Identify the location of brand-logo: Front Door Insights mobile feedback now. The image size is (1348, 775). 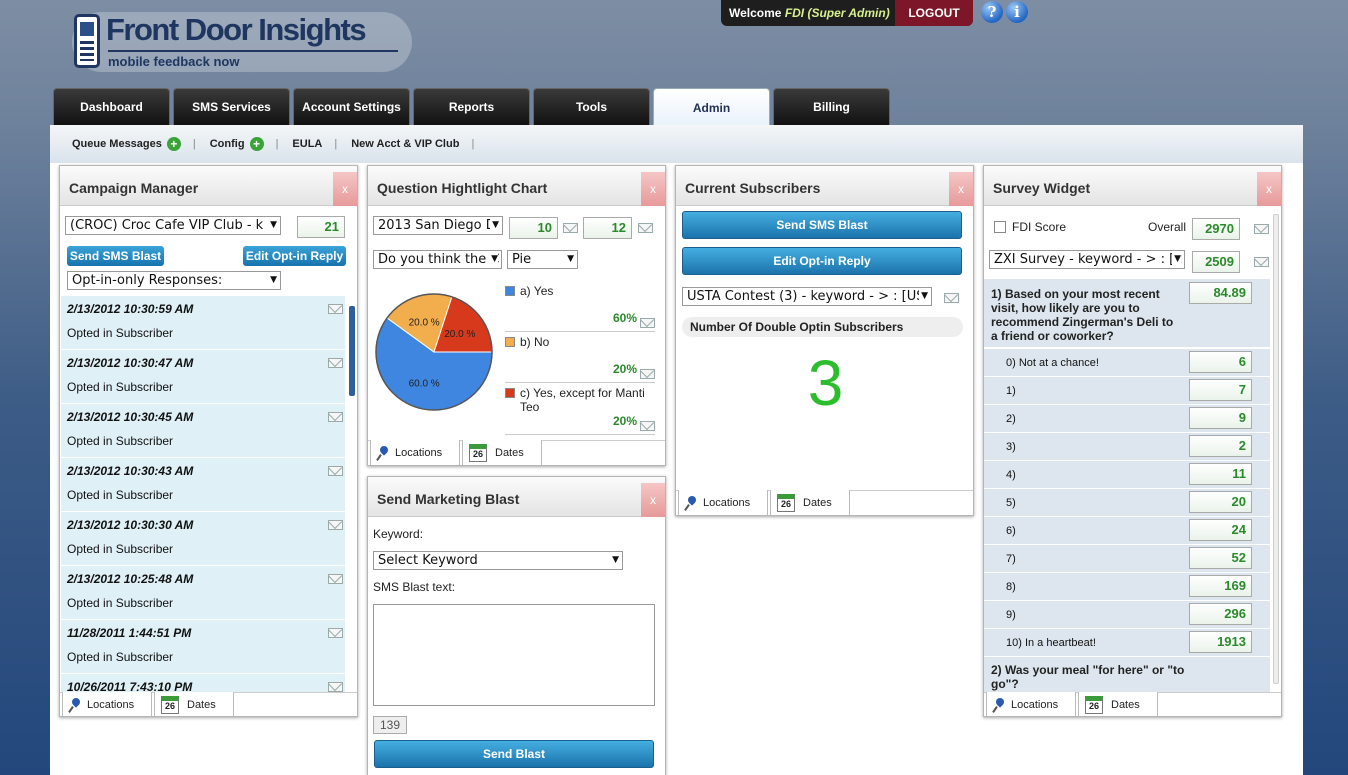
(242, 42).